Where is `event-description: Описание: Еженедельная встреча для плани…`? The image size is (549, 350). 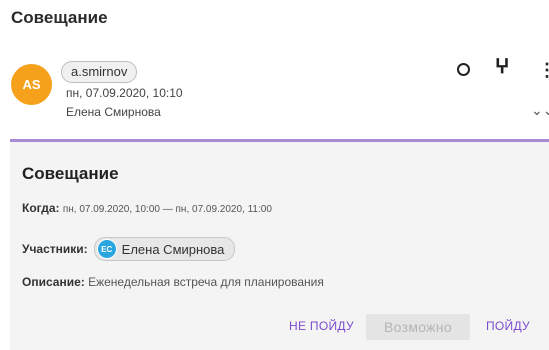 event-description: Описание: Еженедельная встреча для плани… is located at coordinates (173, 282).